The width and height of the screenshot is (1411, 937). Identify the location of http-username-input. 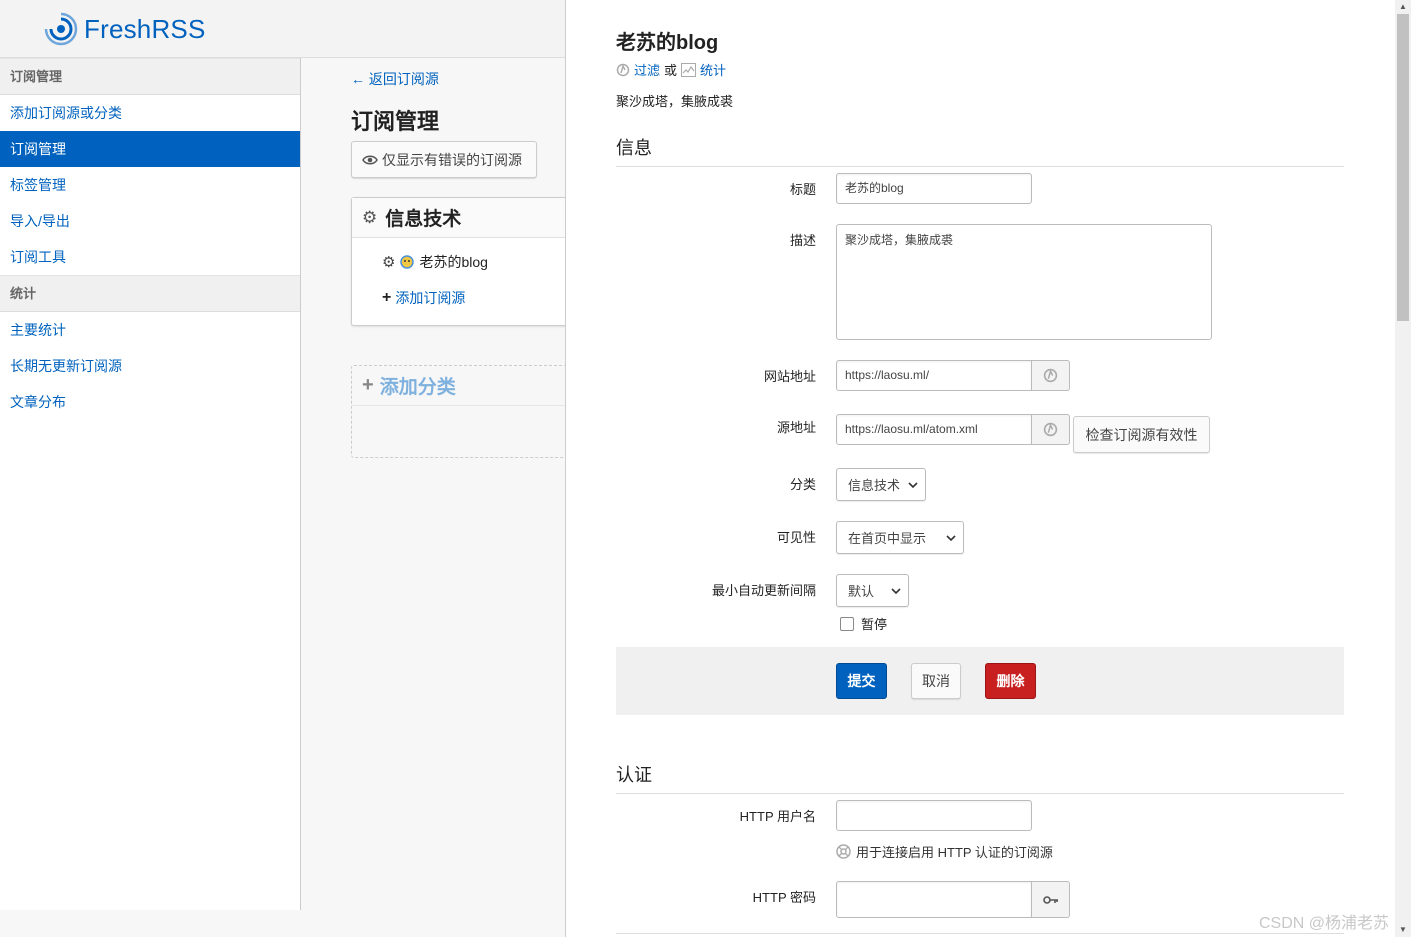
(934, 815).